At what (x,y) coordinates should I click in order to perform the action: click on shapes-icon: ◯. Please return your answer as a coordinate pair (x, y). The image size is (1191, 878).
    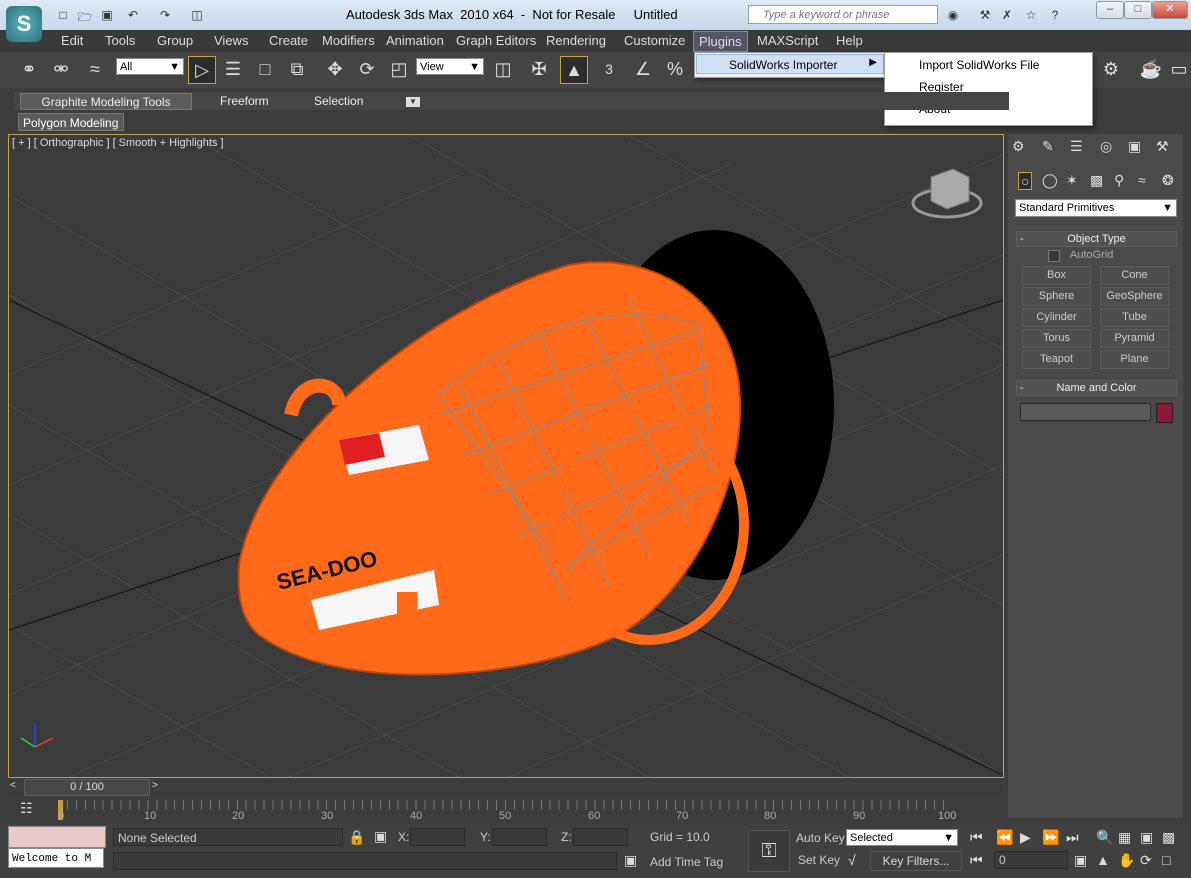
    Looking at the image, I should click on (1050, 180).